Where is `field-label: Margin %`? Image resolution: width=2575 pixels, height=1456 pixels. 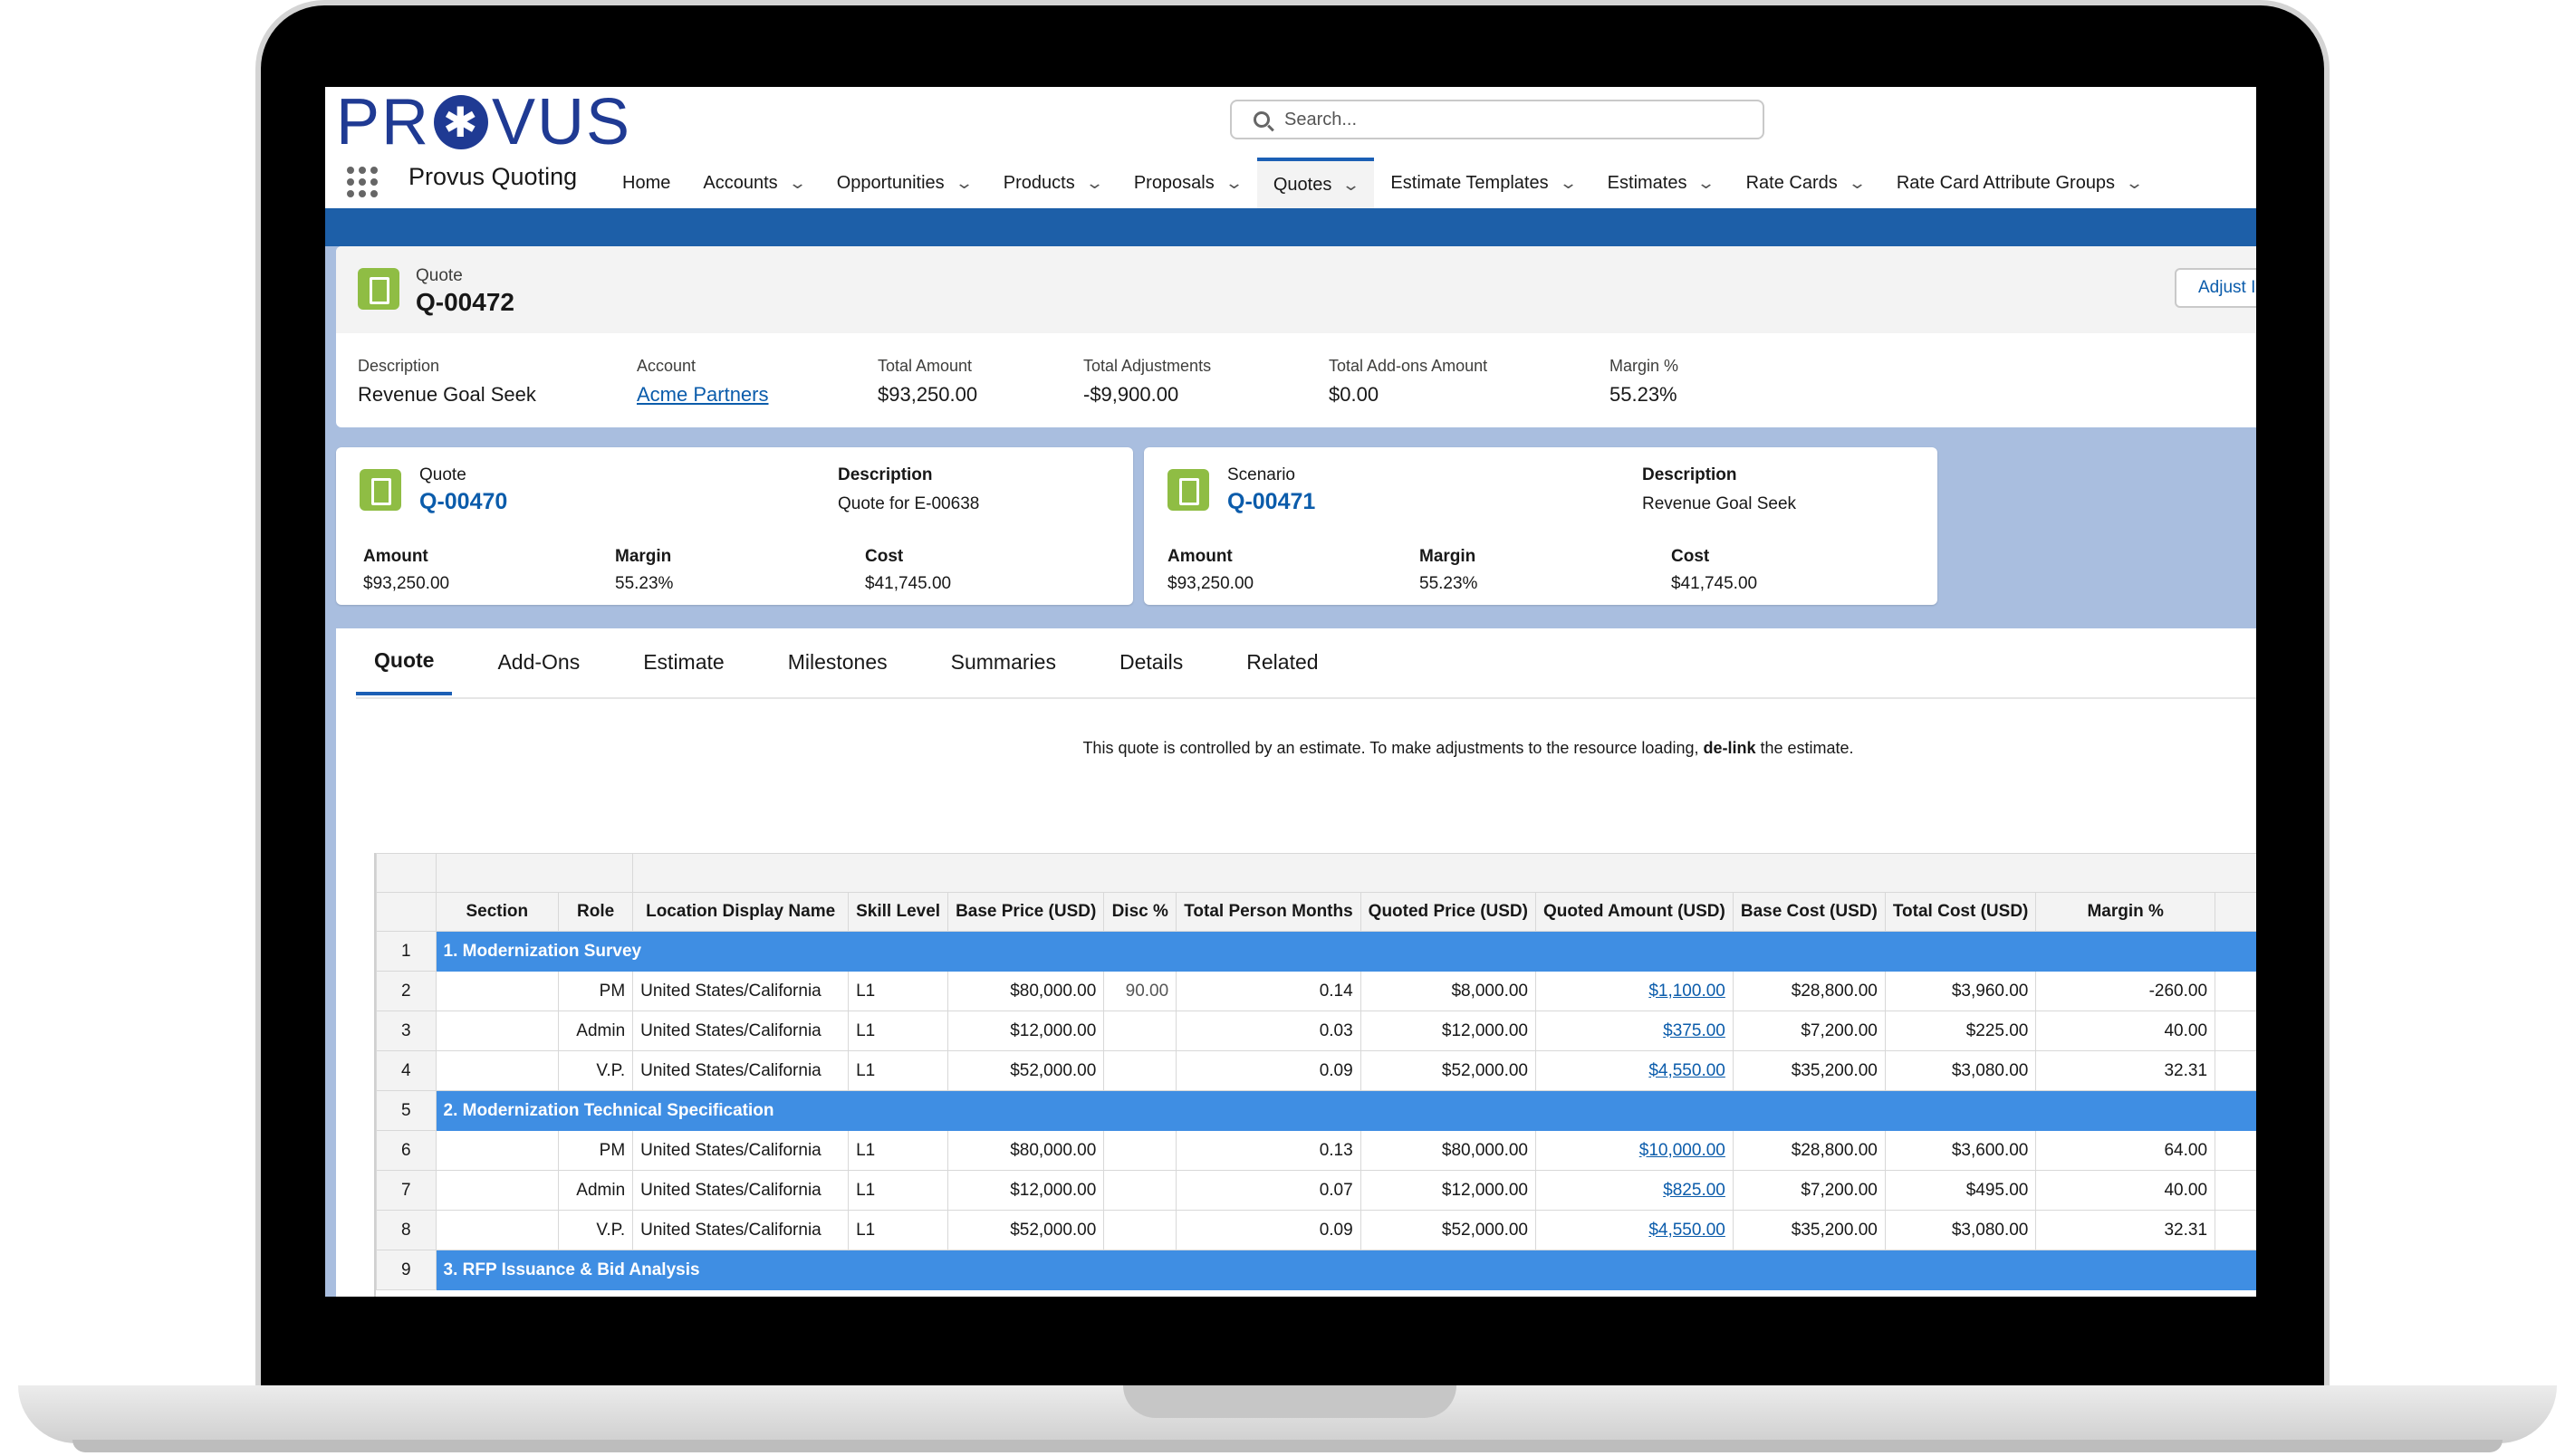
field-label: Margin % is located at coordinates (1644, 366).